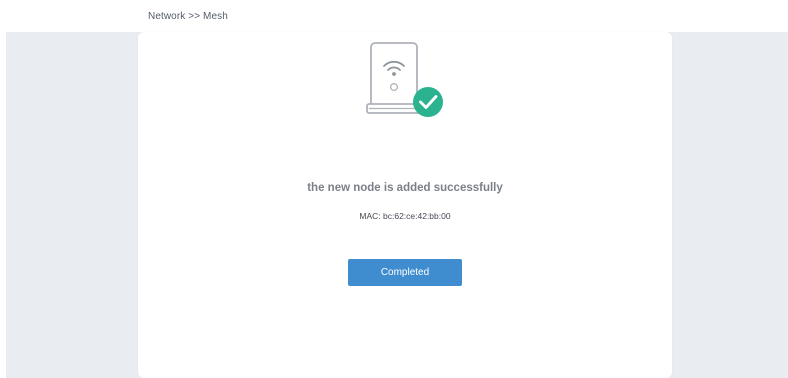 This screenshot has height=378, width=788. What do you see at coordinates (404, 79) in the screenshot?
I see `router-icon` at bounding box center [404, 79].